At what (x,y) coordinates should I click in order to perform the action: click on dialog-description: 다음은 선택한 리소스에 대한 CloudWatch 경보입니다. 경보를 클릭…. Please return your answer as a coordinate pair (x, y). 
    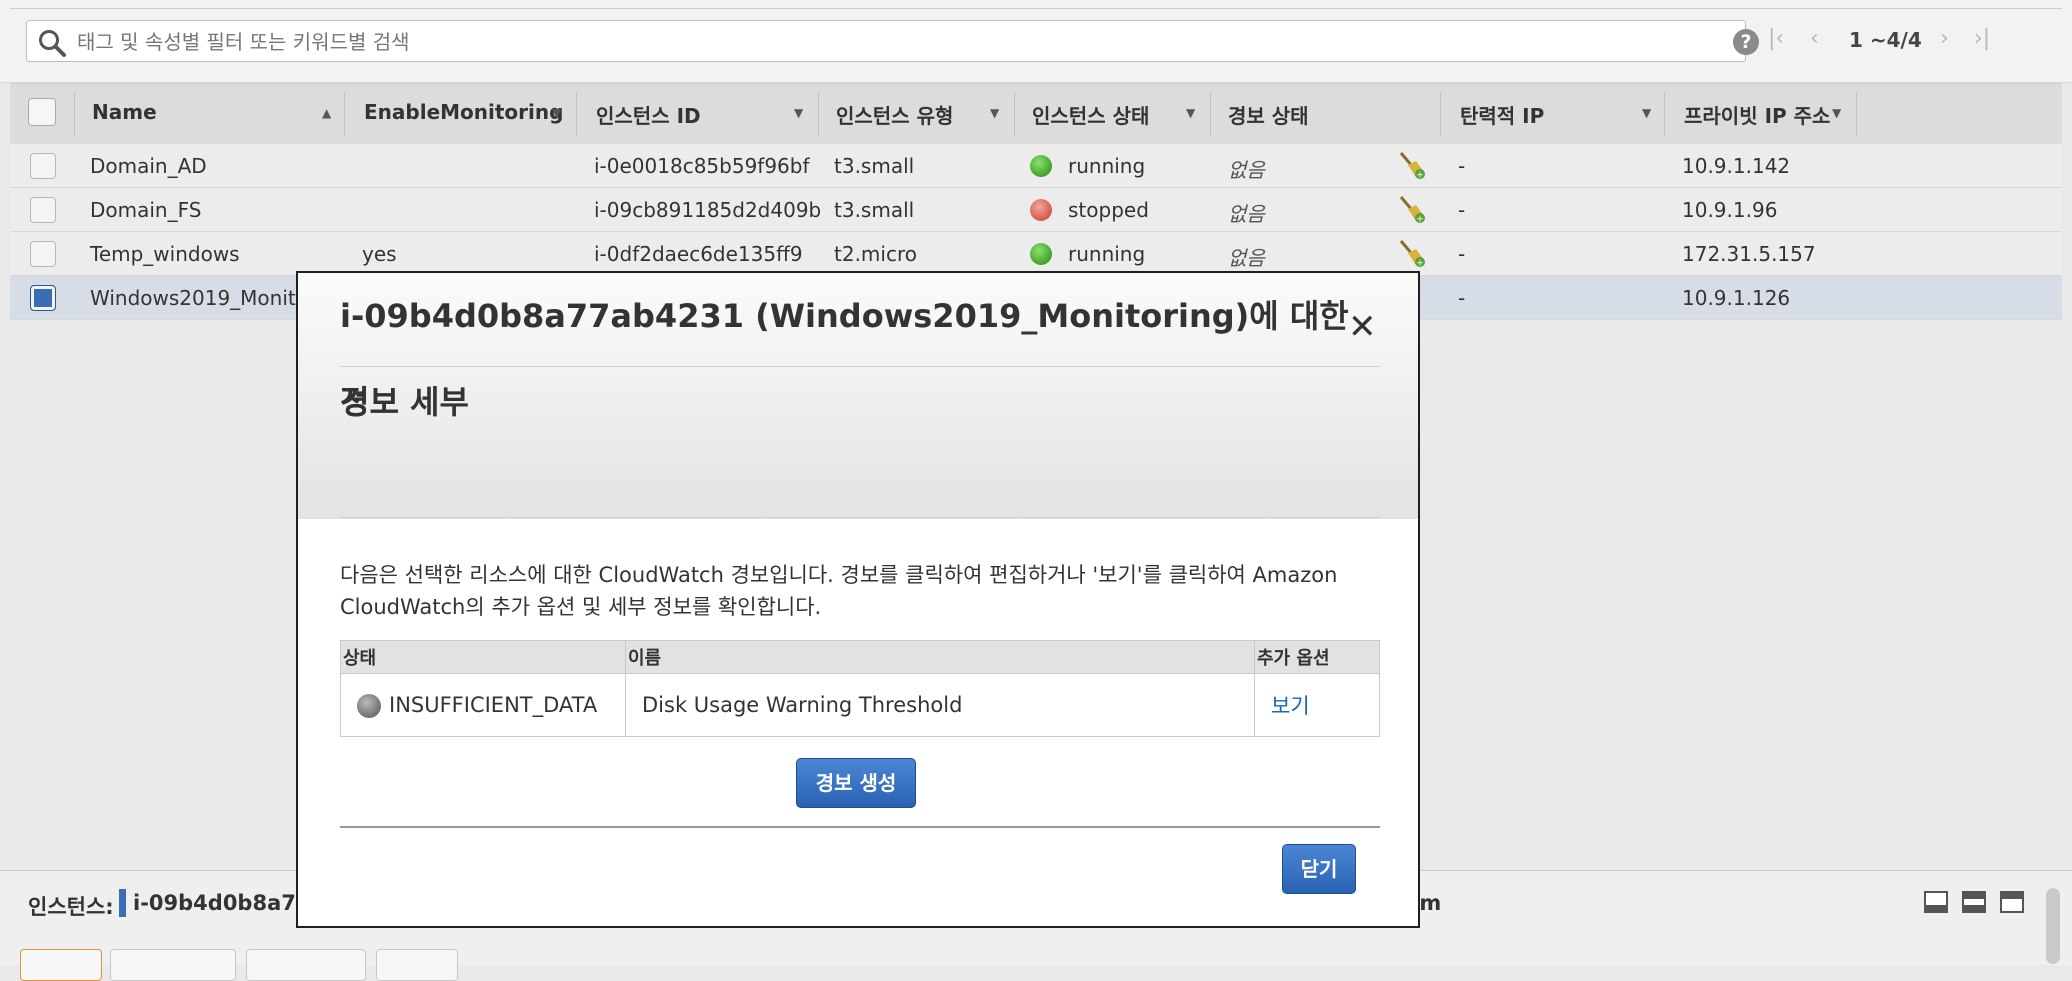
    Looking at the image, I should click on (839, 591).